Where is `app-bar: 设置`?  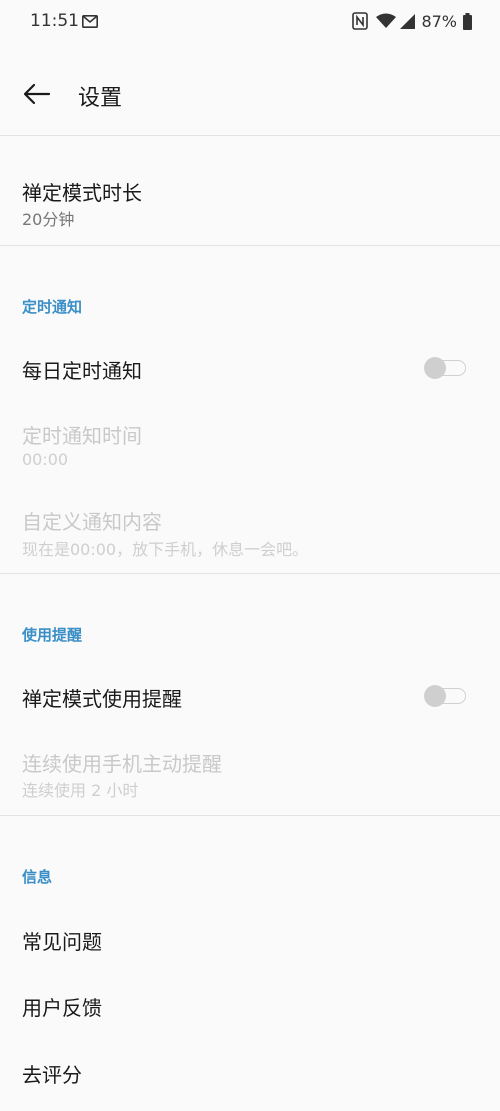 app-bar: 设置 is located at coordinates (250, 95).